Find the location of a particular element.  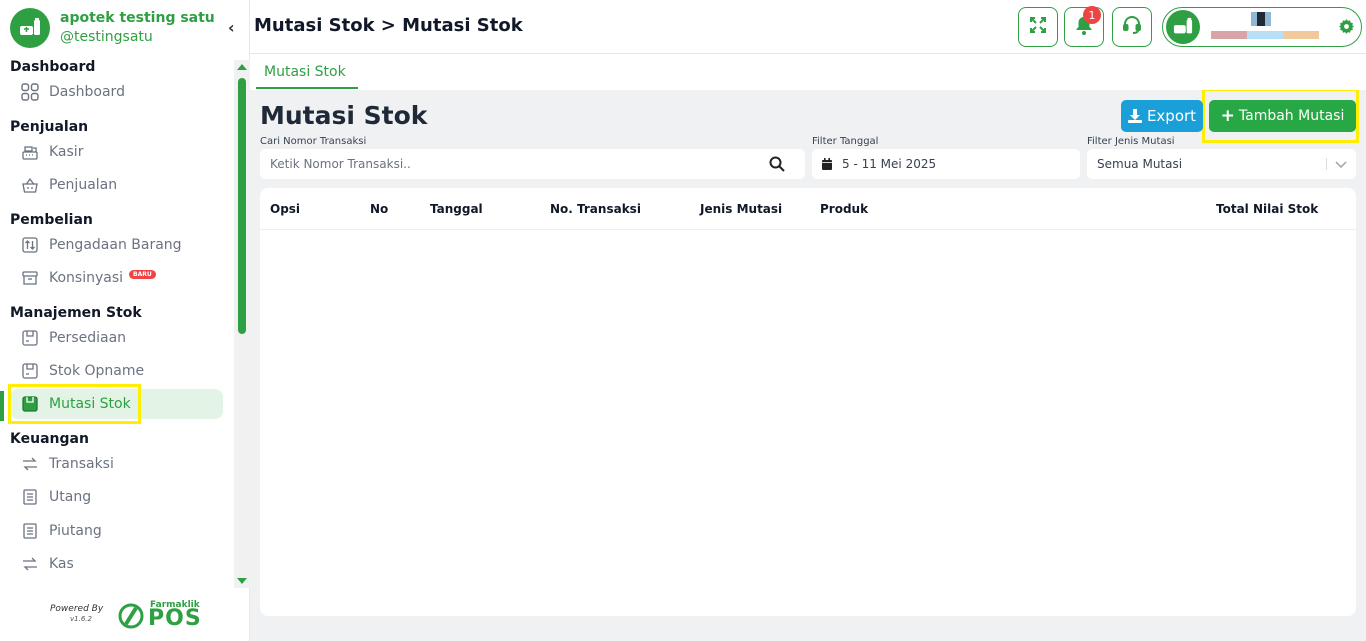

sidebar-item-persediaan: Persediaan is located at coordinates (116, 338).